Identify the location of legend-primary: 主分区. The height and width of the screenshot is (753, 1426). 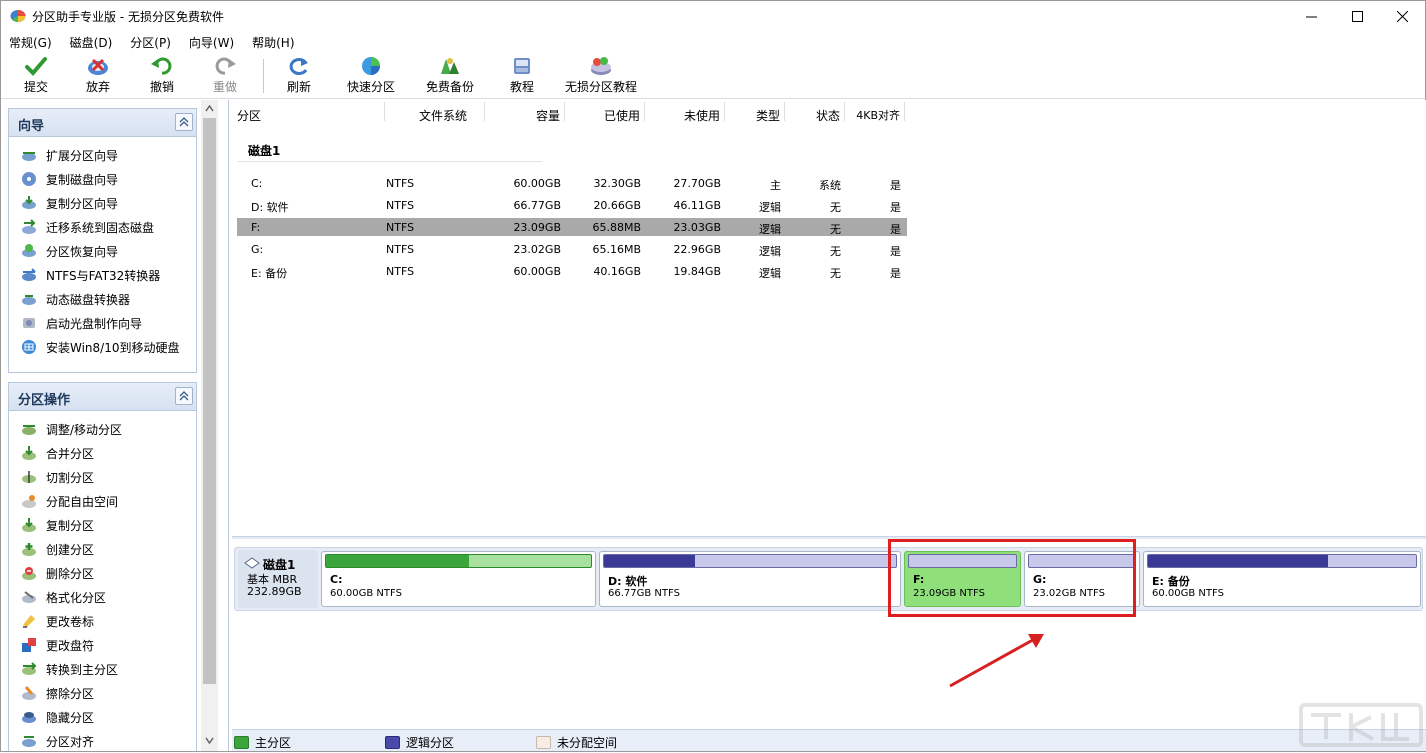
(262, 742).